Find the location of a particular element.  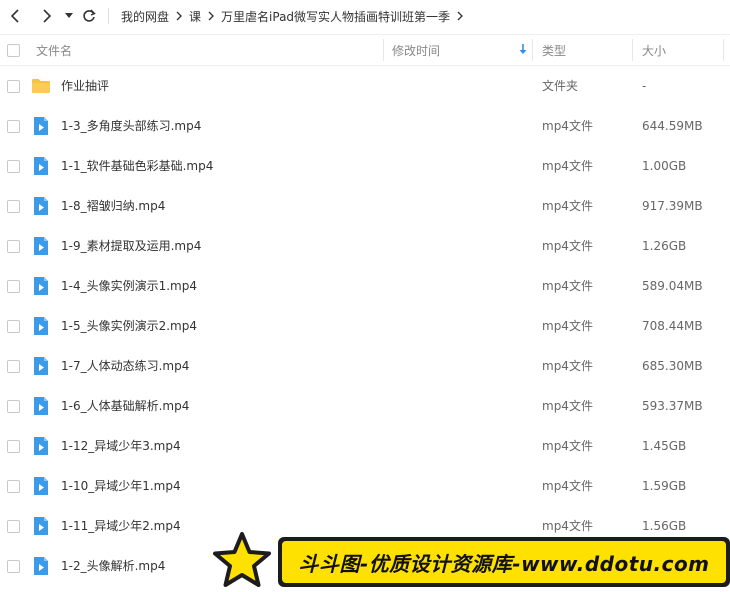

file-row: 1-3_多角度头部练习.mp4 mp4文件 644.59MB is located at coordinates (365, 126).